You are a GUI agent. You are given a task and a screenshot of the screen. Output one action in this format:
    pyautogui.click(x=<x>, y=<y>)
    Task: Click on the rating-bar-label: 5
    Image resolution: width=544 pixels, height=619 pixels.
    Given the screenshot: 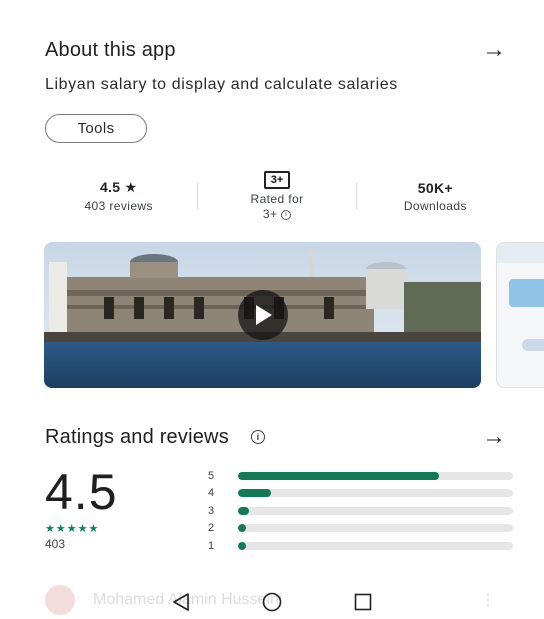 What is the action you would take?
    pyautogui.click(x=211, y=475)
    